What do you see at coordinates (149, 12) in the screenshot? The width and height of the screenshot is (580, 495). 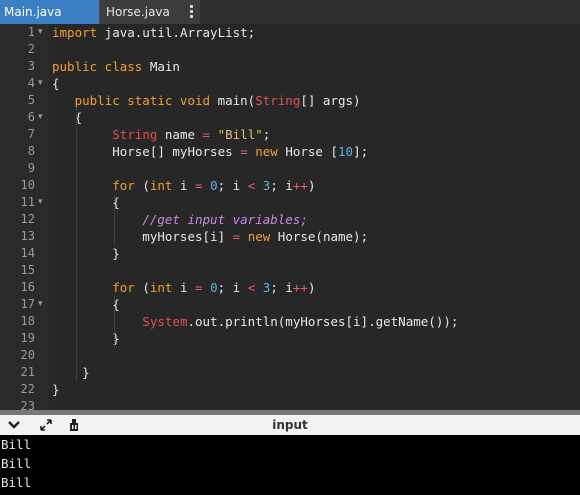 I see `tab-horse-java: Horse.java` at bounding box center [149, 12].